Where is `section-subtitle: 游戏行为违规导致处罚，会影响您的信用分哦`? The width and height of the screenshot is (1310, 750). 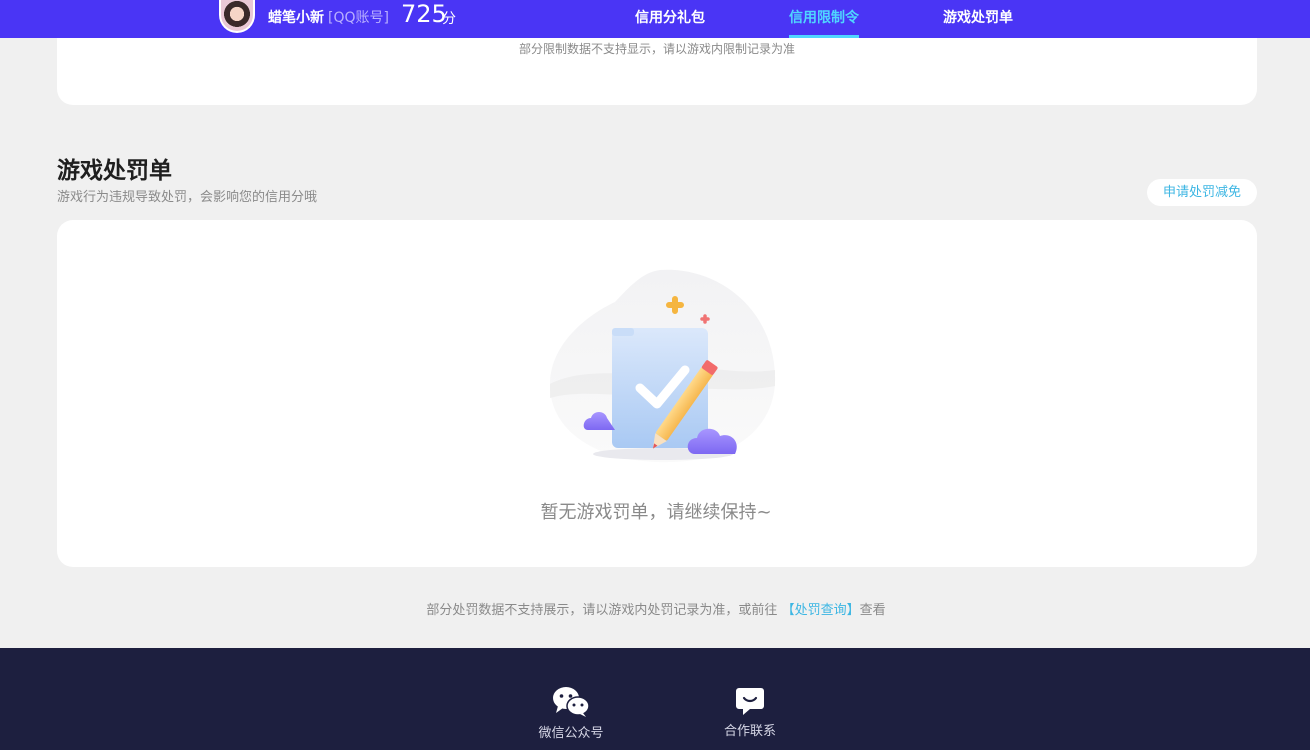
section-subtitle: 游戏行为违规导致处罚，会影响您的信用分哦 is located at coordinates (187, 197).